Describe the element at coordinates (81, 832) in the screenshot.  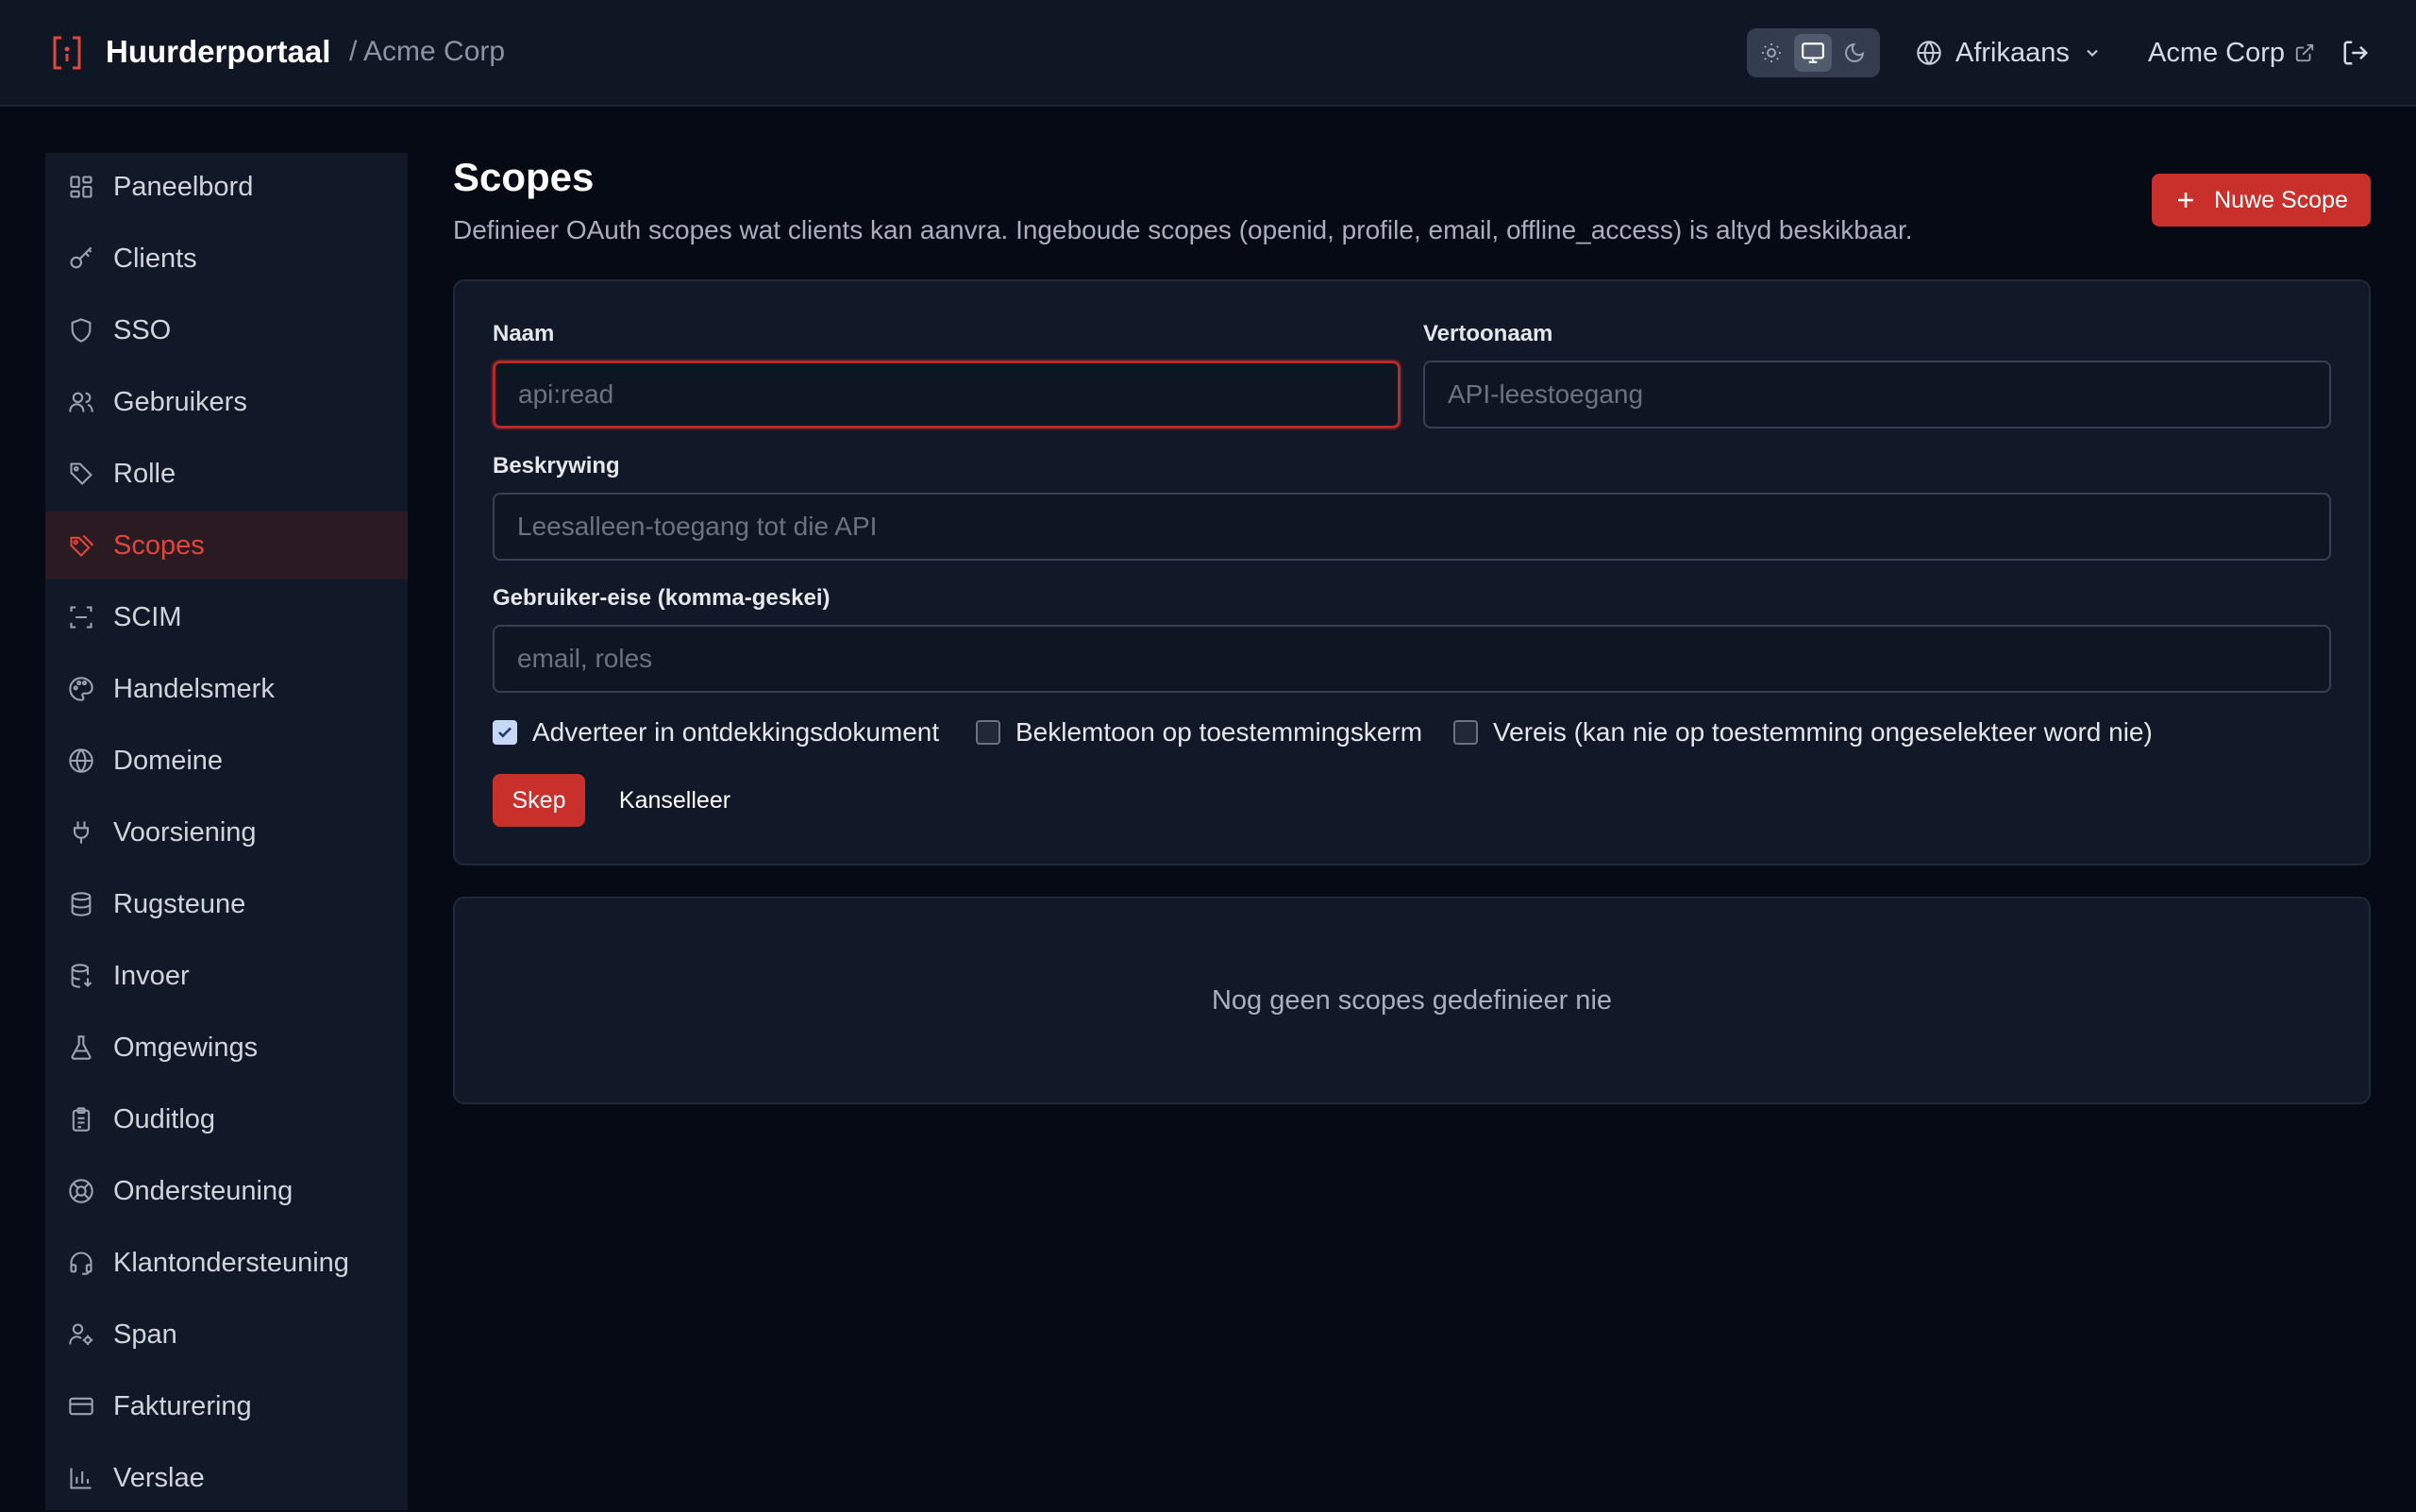
I see `plug-icon` at that location.